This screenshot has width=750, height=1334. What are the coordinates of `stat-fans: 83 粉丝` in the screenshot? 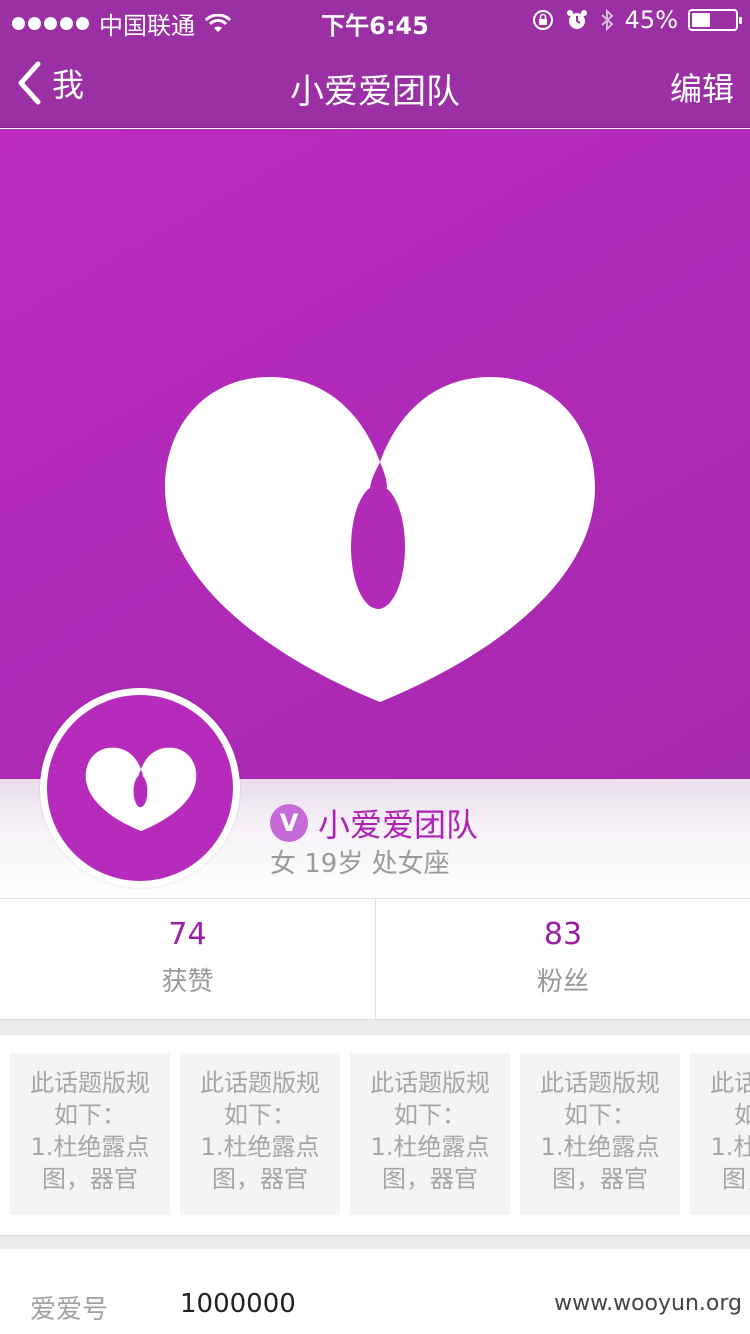 It's located at (562, 959).